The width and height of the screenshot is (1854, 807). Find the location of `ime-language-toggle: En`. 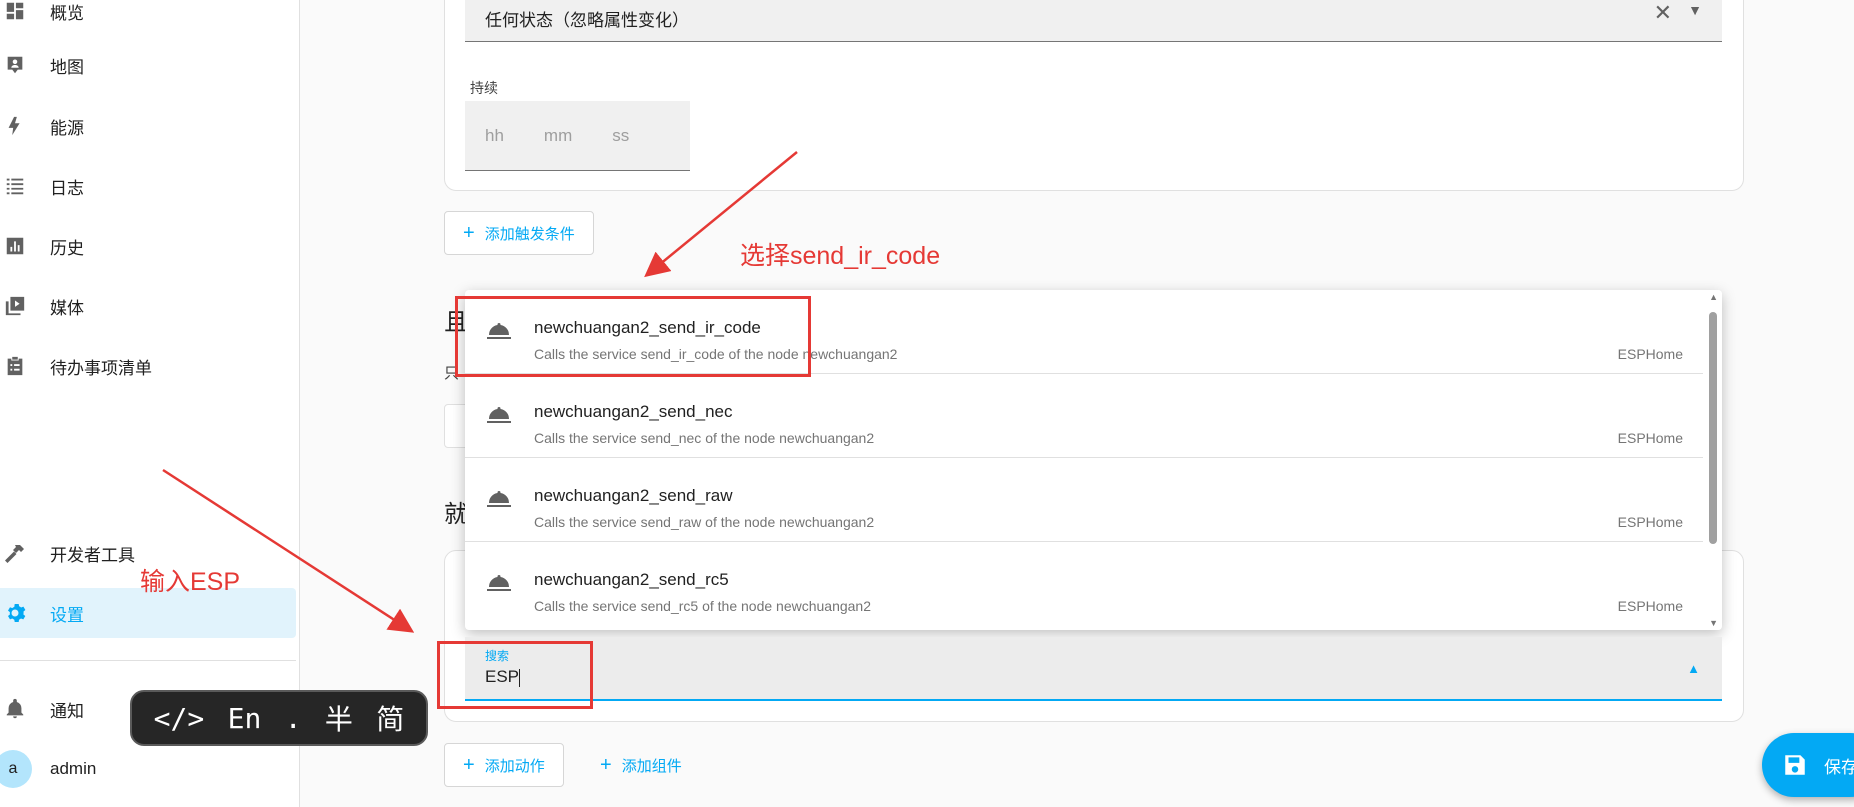

ime-language-toggle: En is located at coordinates (245, 718).